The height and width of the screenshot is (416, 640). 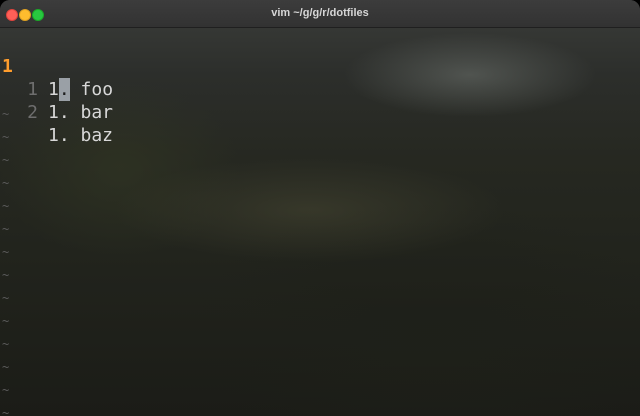 What do you see at coordinates (56, 112) in the screenshot?
I see `buffer-line: 2 1. baz` at bounding box center [56, 112].